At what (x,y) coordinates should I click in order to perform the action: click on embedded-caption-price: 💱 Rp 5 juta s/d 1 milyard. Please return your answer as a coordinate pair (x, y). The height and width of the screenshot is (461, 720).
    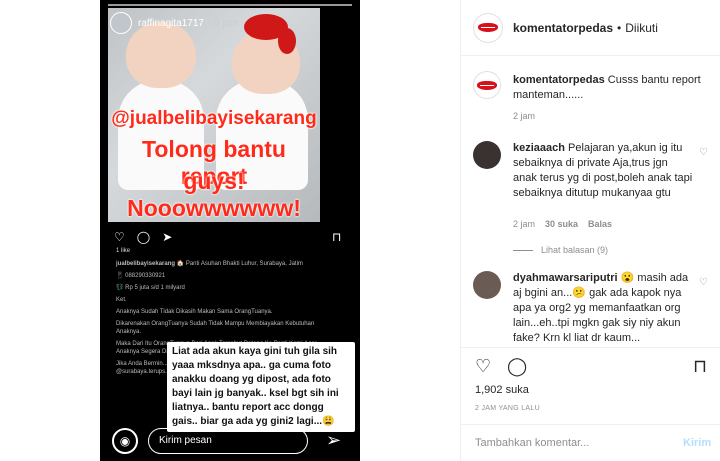
    Looking at the image, I should click on (150, 288).